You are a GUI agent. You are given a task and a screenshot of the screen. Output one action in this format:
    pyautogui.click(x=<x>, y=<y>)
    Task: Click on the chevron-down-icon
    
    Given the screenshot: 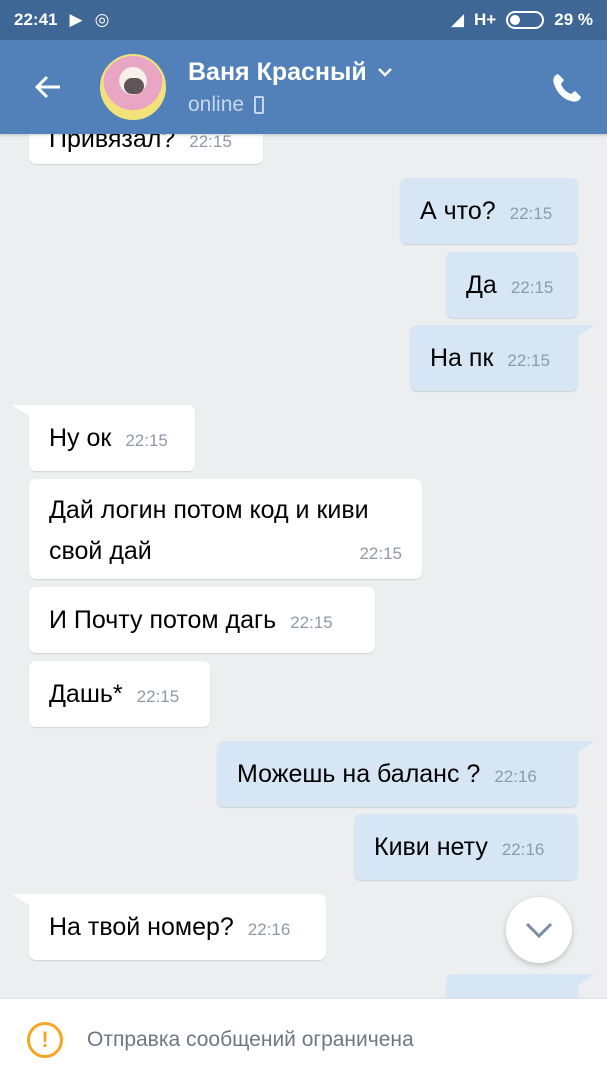 What is the action you would take?
    pyautogui.click(x=384, y=72)
    